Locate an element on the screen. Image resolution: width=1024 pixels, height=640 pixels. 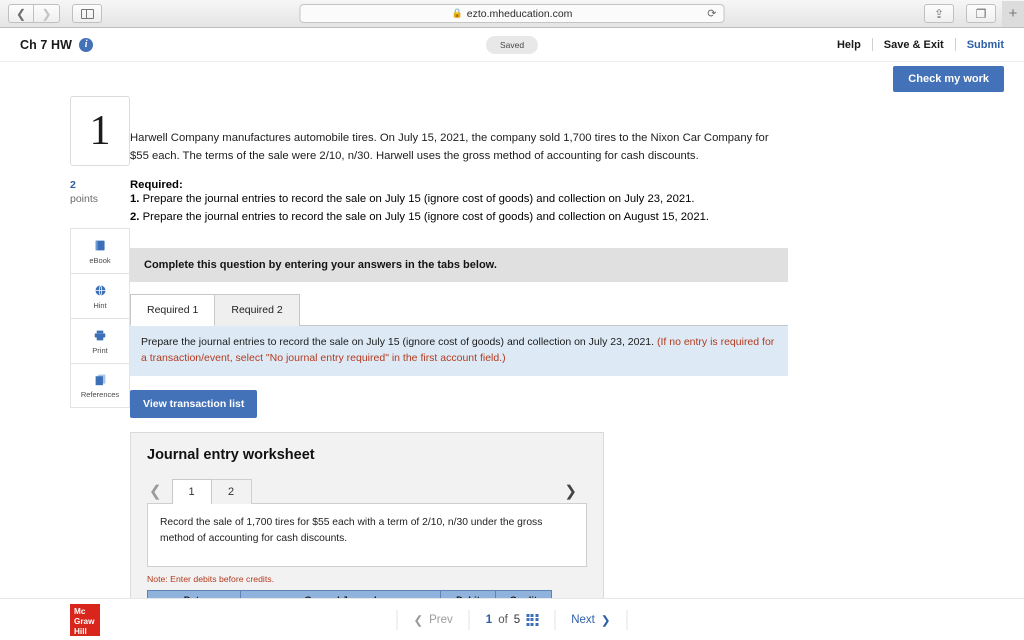
page-title: Ch 7 HW is located at coordinates (46, 44).